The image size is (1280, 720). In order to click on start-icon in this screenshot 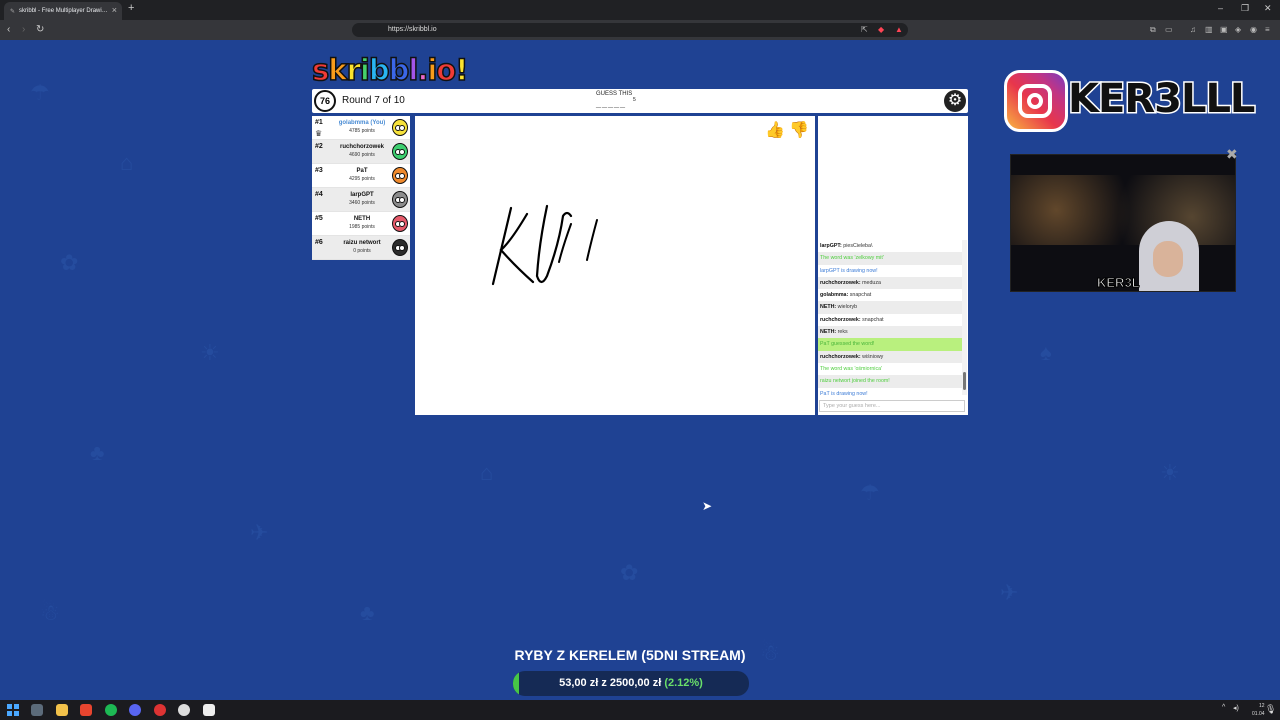, I will do `click(13, 710)`.